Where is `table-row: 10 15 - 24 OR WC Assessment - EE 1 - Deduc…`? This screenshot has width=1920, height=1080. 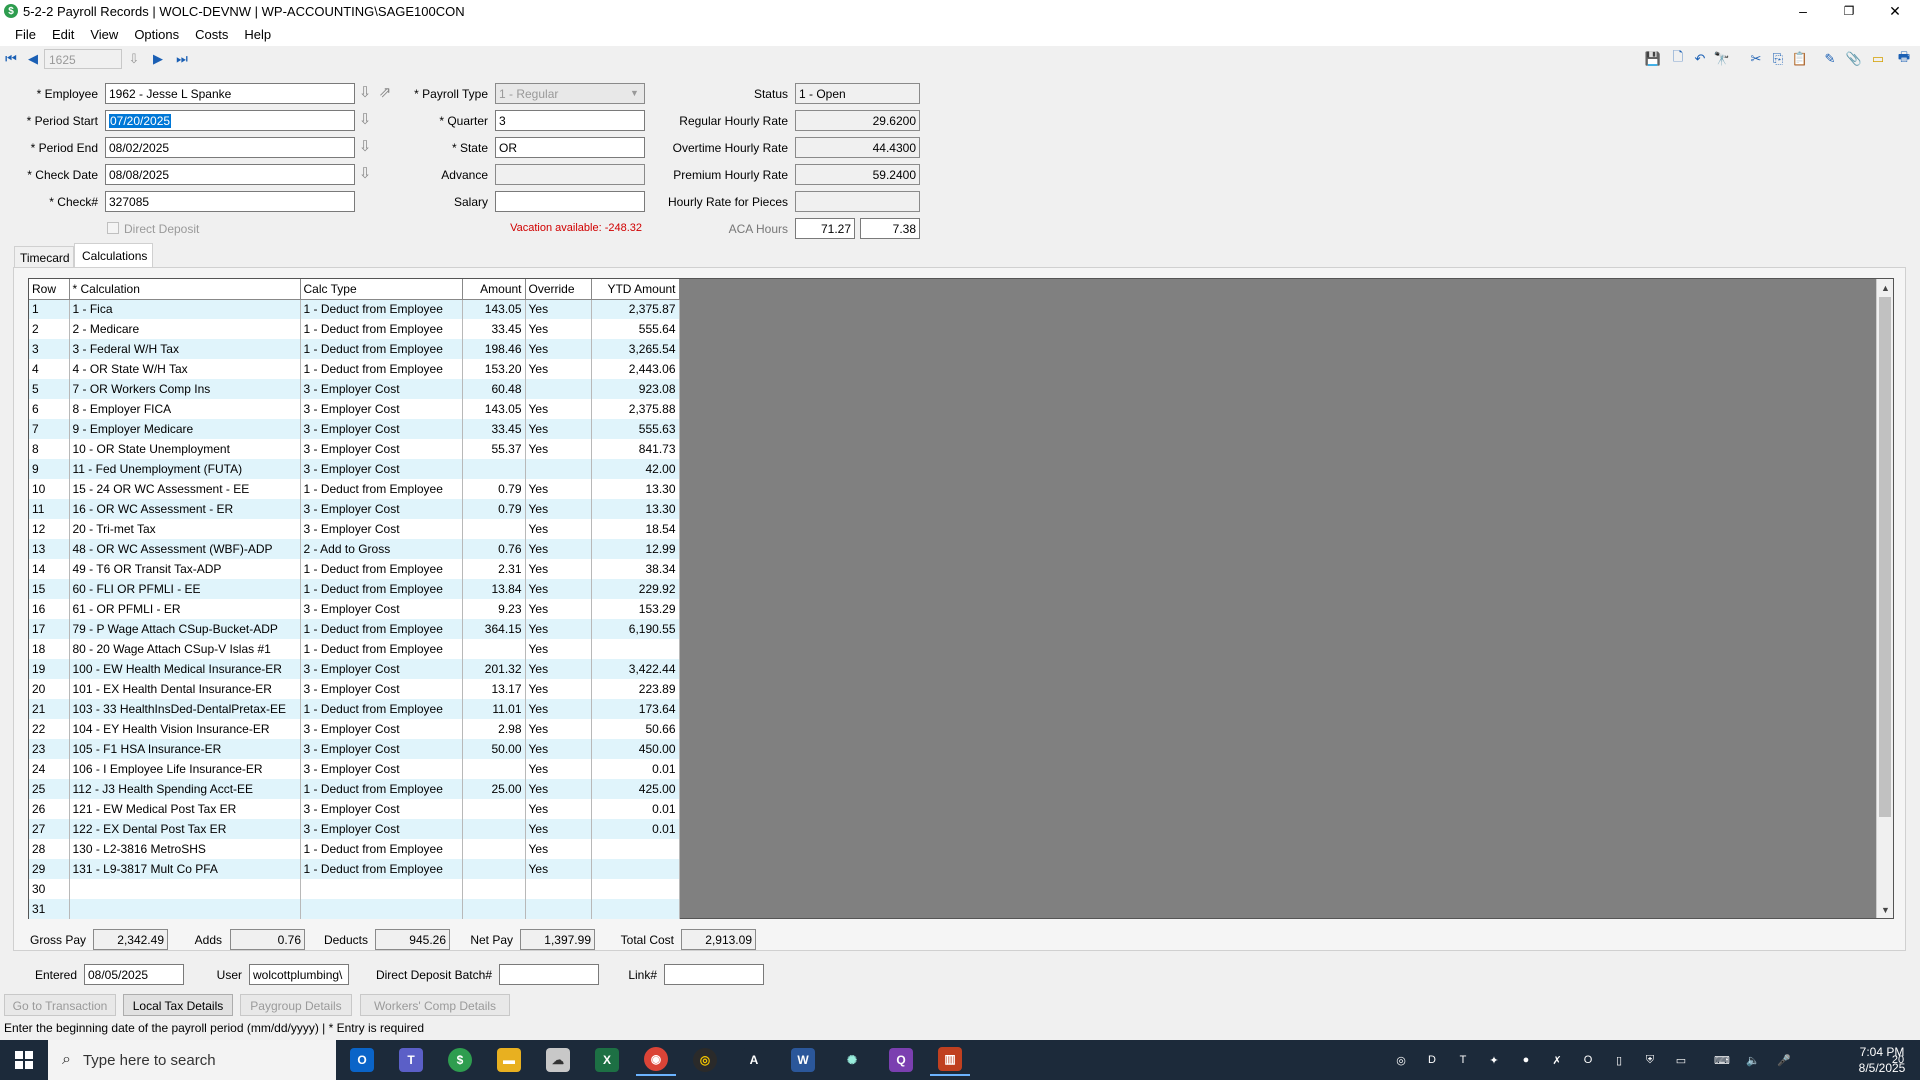
table-row: 10 15 - 24 OR WC Assessment - EE 1 - Deduc… is located at coordinates (354, 489).